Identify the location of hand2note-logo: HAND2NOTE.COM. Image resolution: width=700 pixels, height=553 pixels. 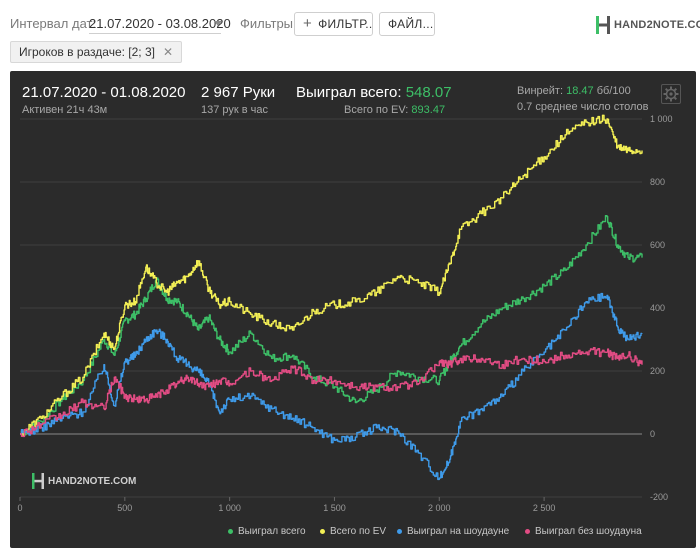
(648, 25).